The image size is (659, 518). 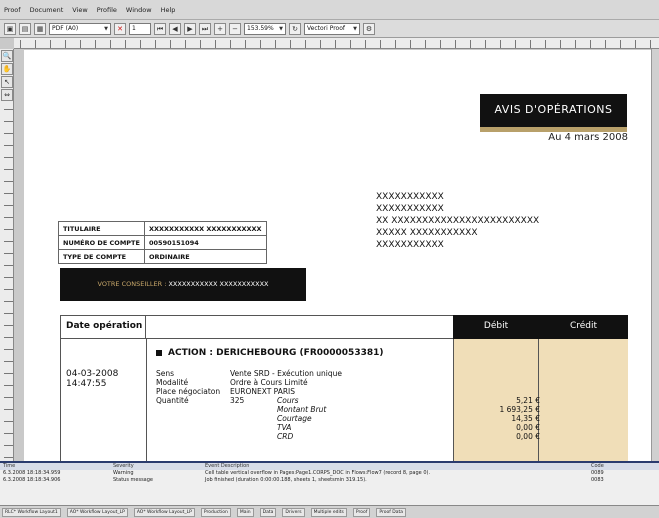 What do you see at coordinates (215, 512) in the screenshot?
I see `status-tab: Production` at bounding box center [215, 512].